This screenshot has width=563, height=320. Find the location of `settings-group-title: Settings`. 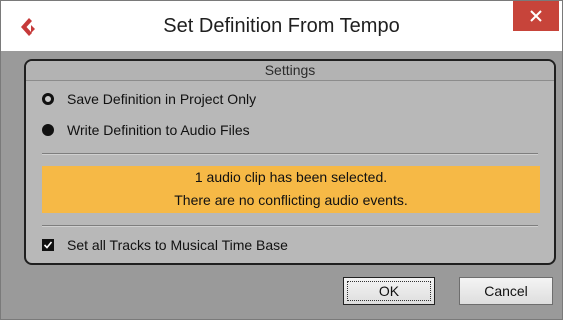

settings-group-title: Settings is located at coordinates (290, 71).